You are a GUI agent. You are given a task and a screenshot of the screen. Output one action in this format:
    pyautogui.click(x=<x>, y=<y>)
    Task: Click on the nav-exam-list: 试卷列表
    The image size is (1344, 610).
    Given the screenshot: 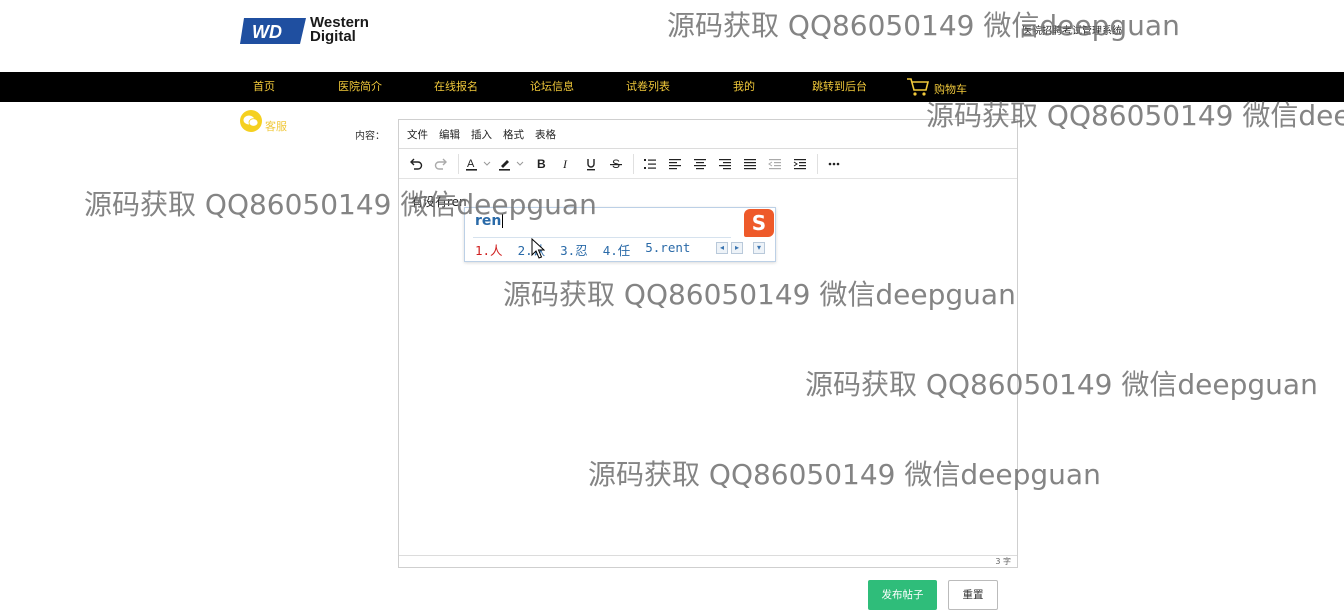 What is the action you would take?
    pyautogui.click(x=648, y=87)
    